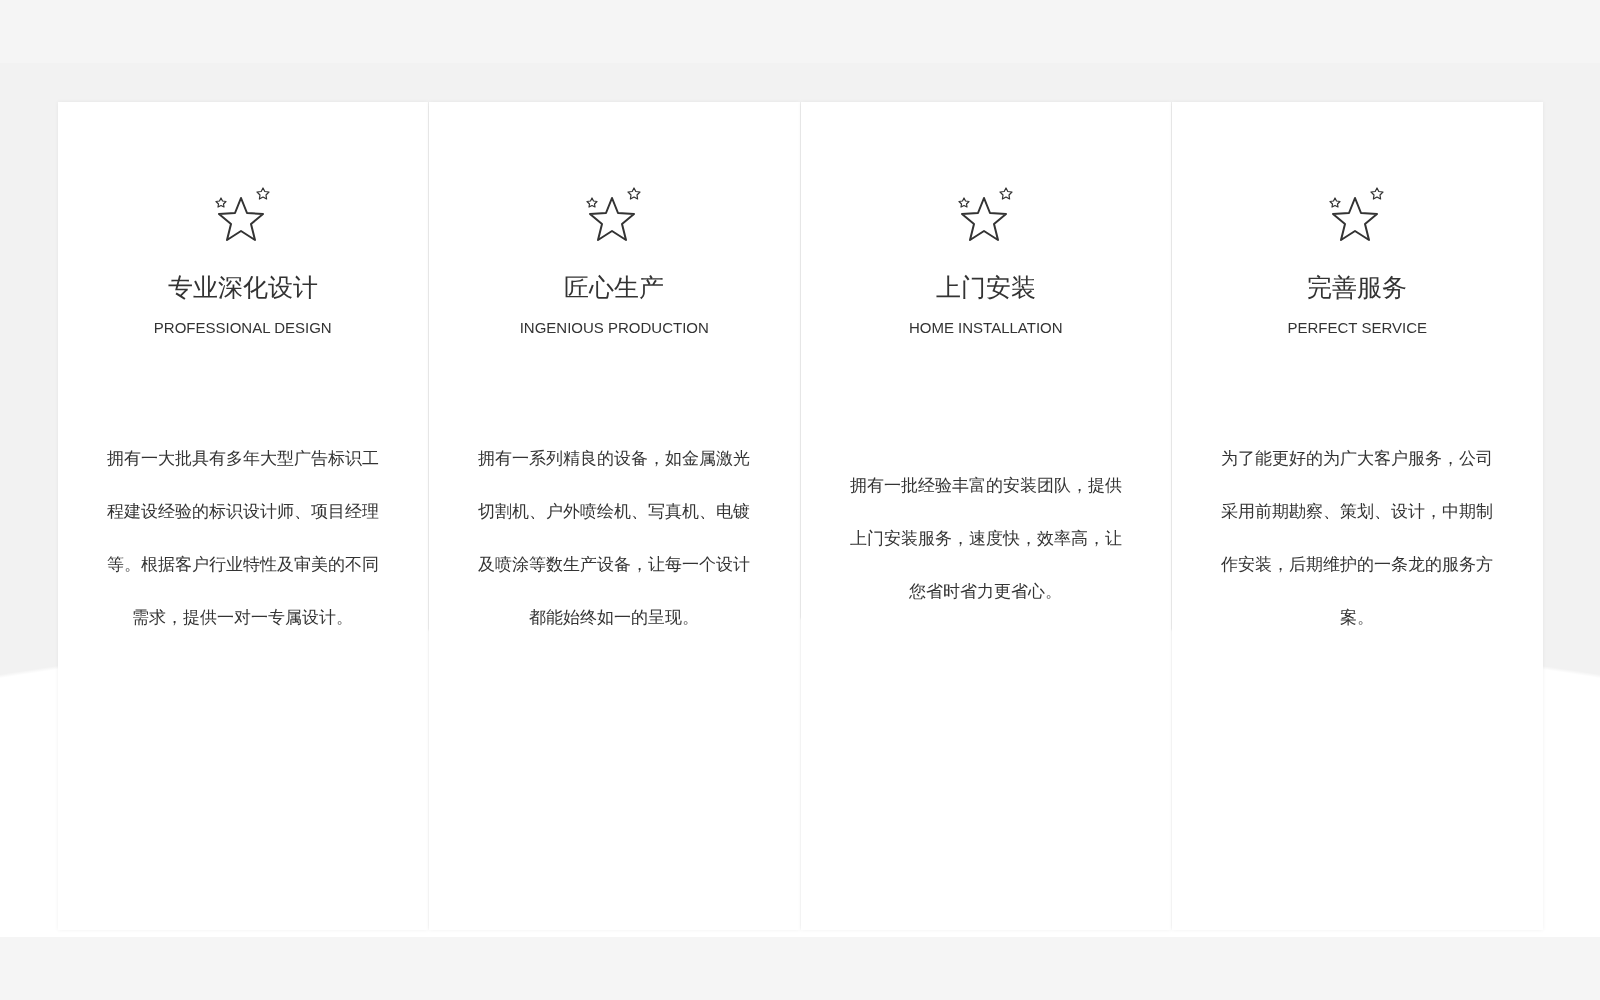 This screenshot has height=1000, width=1600. What do you see at coordinates (242, 328) in the screenshot?
I see `feature-subtitle: PROFESSIONAL DESIGN` at bounding box center [242, 328].